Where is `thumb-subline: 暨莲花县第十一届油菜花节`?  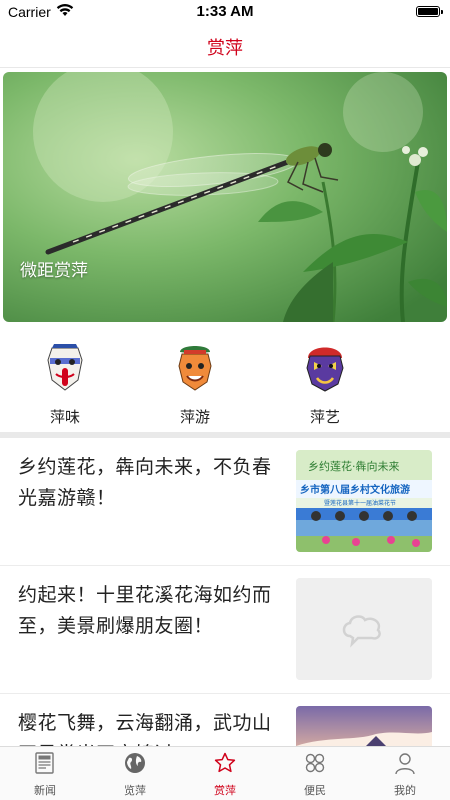
thumb-subline: 暨莲花县第十一届油菜花节 is located at coordinates (360, 503).